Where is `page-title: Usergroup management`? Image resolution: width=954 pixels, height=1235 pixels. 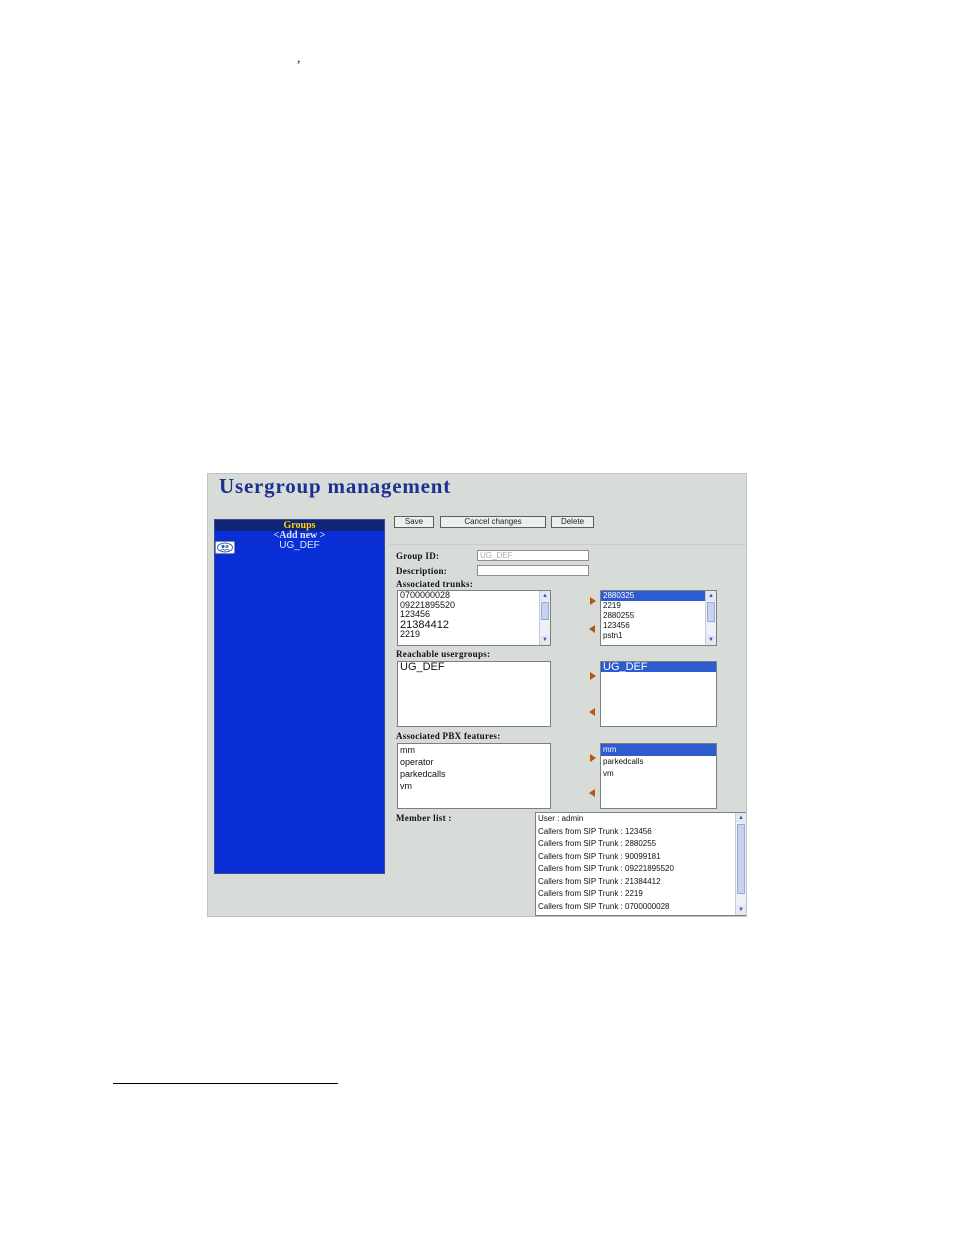
page-title: Usergroup management is located at coordinates (335, 486).